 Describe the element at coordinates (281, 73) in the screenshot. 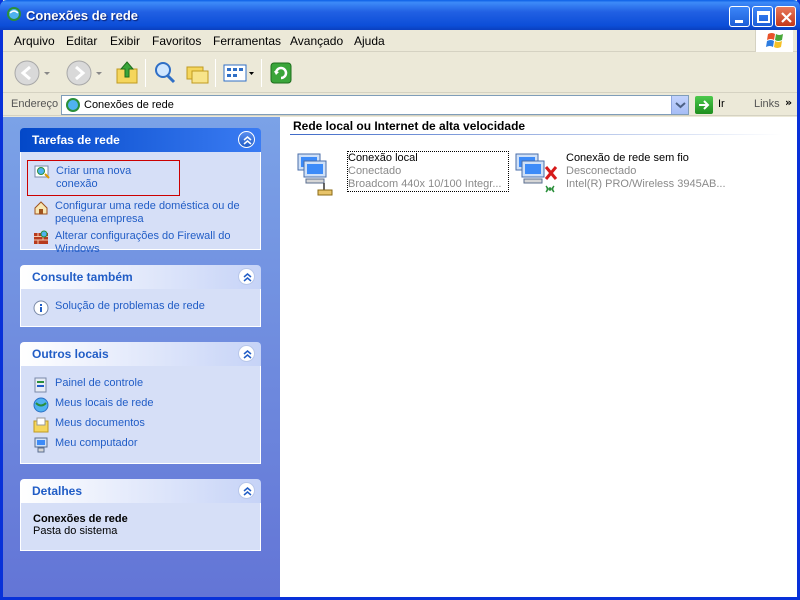

I see `refresh-network-icon` at that location.